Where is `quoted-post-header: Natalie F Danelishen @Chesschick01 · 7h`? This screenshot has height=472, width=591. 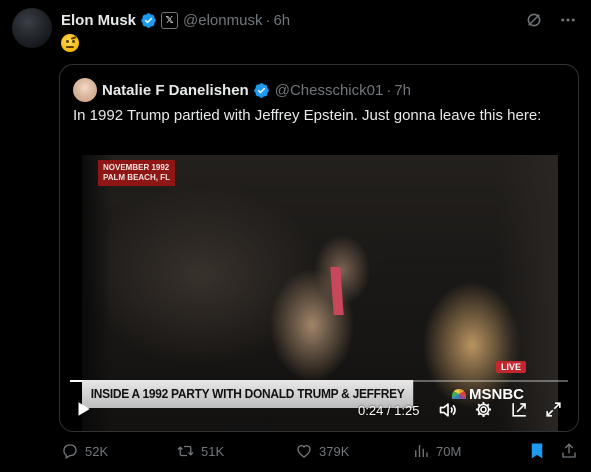
quoted-post-header: Natalie F Danelishen @Chesschick01 · 7h is located at coordinates (256, 90).